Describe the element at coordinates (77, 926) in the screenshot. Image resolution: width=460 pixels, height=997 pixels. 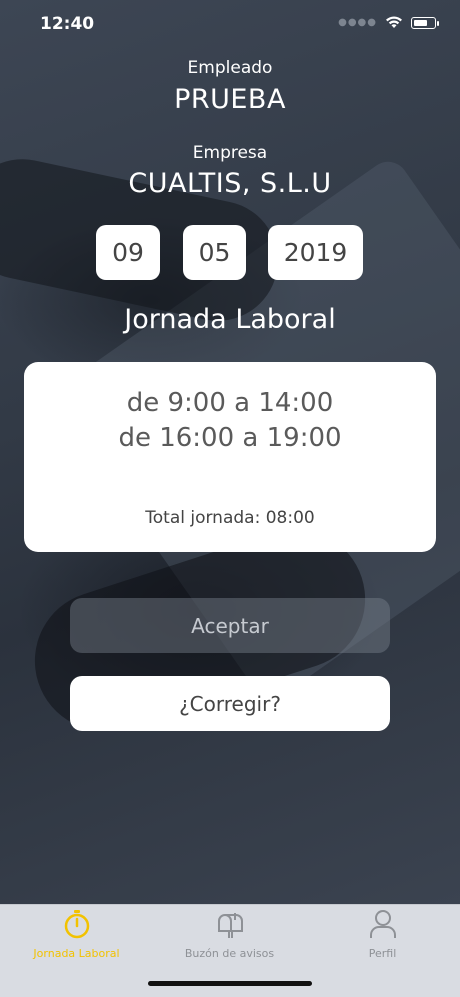
I see `stopwatch-icon` at that location.